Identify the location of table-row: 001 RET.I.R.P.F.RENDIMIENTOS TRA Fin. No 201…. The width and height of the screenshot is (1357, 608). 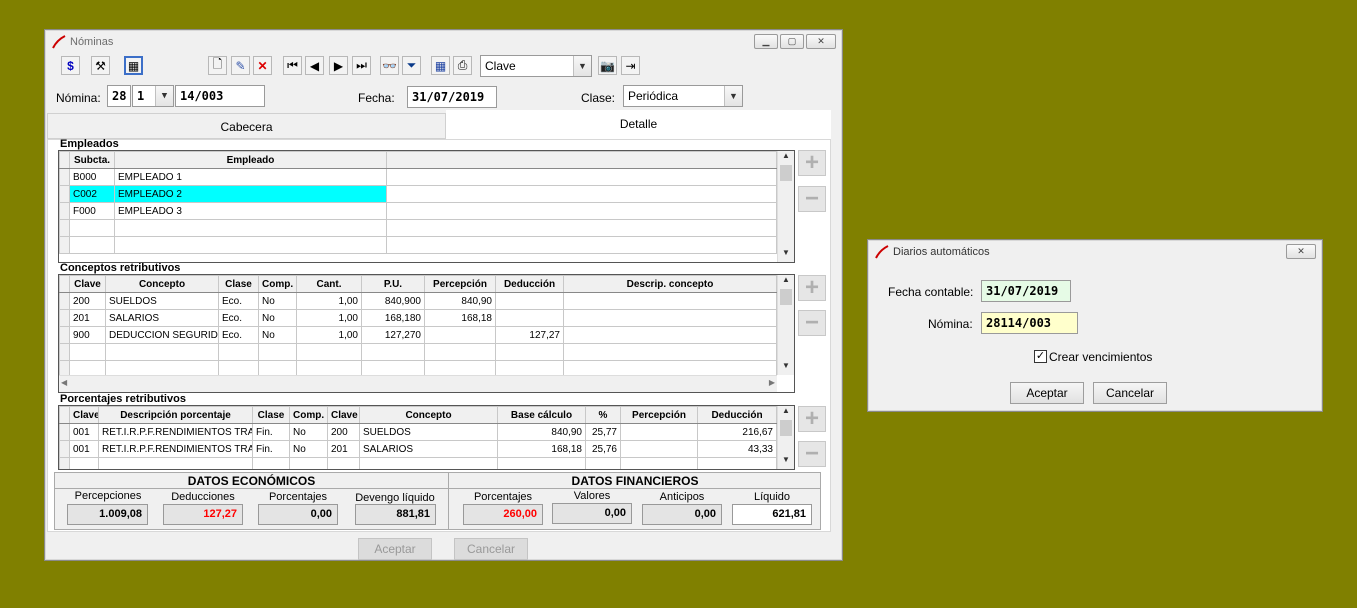
(418, 449).